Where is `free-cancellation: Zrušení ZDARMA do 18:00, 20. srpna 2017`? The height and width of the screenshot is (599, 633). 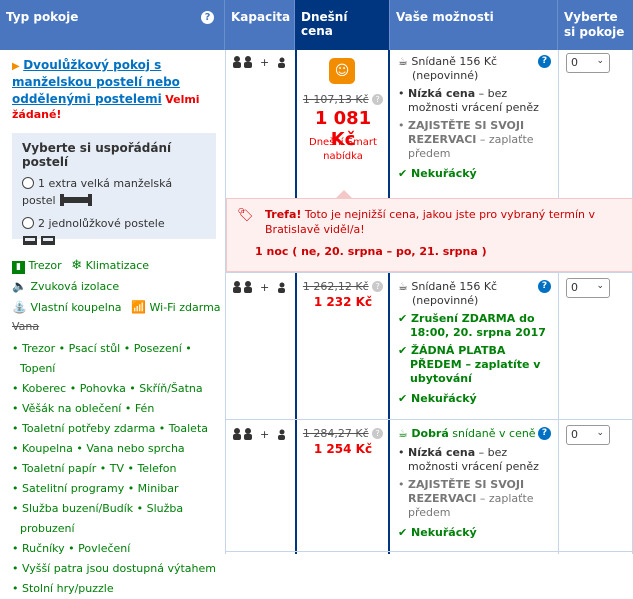 free-cancellation: Zrušení ZDARMA do 18:00, 20. srpna 2017 is located at coordinates (478, 325).